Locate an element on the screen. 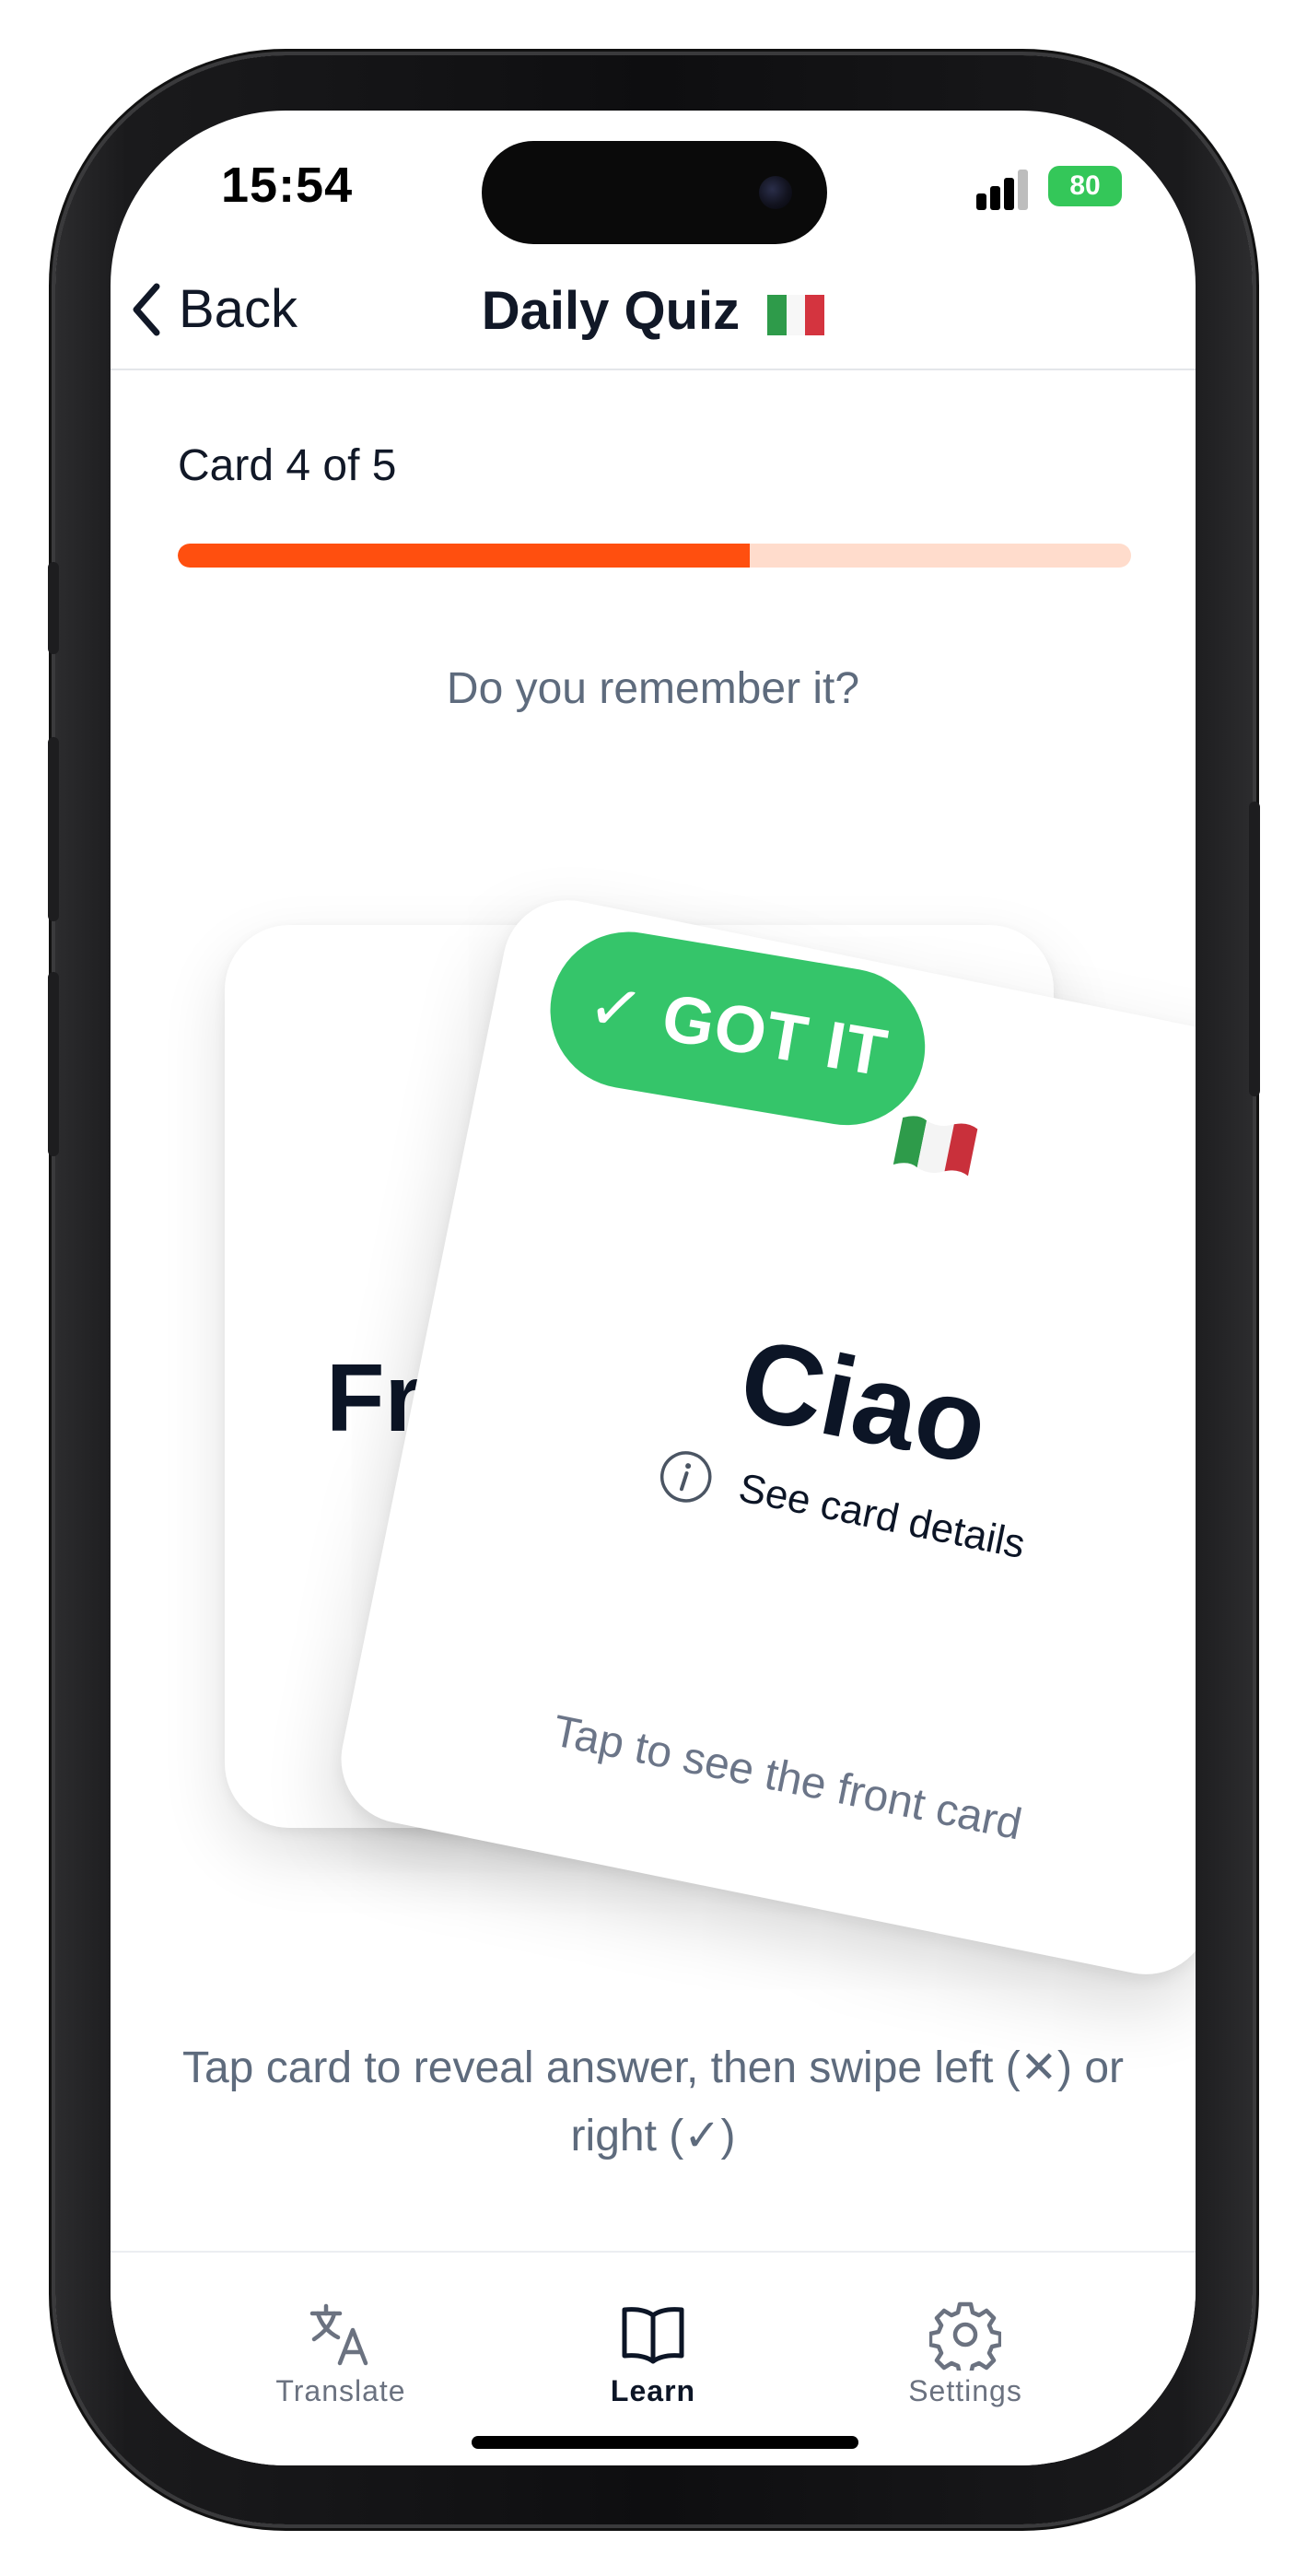 The height and width of the screenshot is (2576, 1307). navigation-bar: Back Daily Quiz is located at coordinates (653, 314).